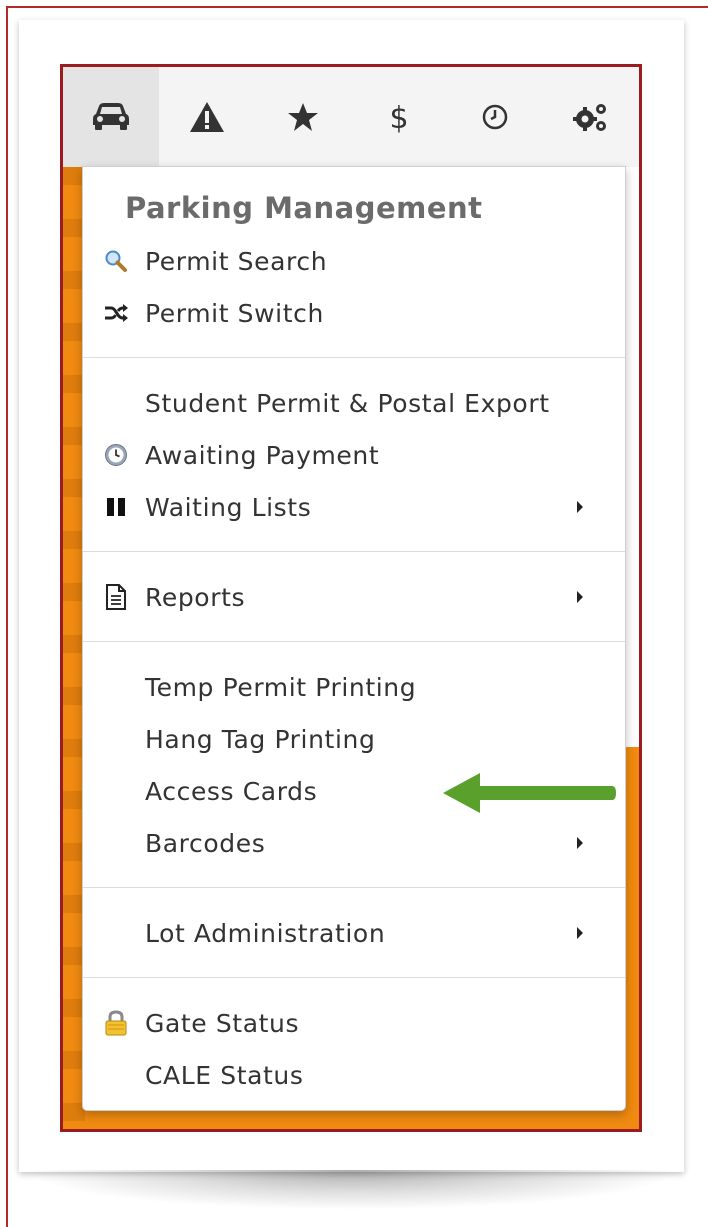  I want to click on menu-item-student-permit-postal-export: Student Permit & Postal Export, so click(354, 403).